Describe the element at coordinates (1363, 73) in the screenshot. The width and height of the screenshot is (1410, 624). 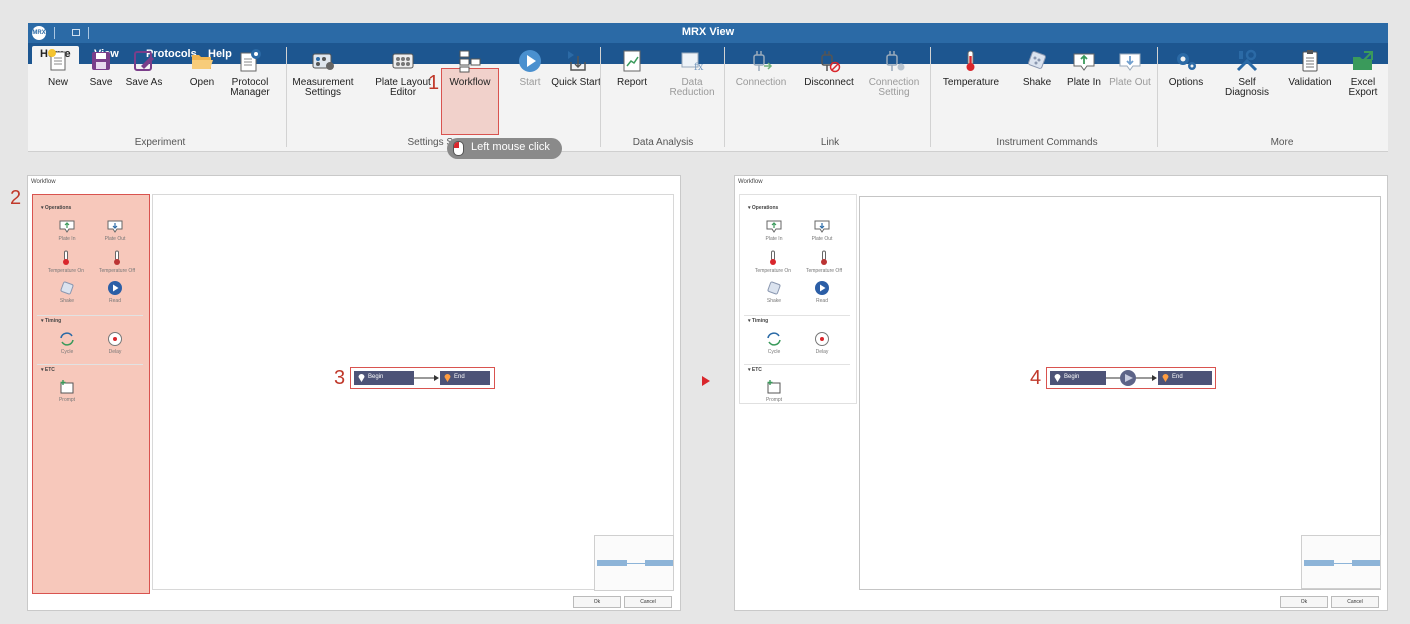
I see `excel-export-button: Excel Export` at that location.